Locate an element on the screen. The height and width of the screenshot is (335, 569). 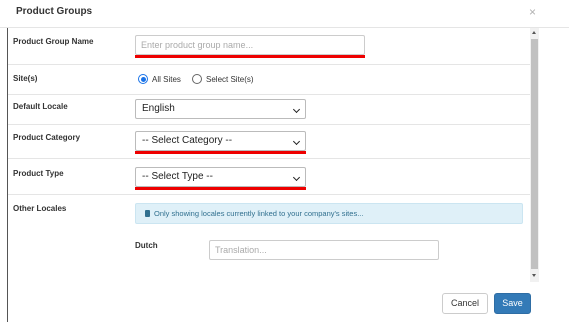
product-type-row: Product Type -- Select Type -- is located at coordinates (269, 177).